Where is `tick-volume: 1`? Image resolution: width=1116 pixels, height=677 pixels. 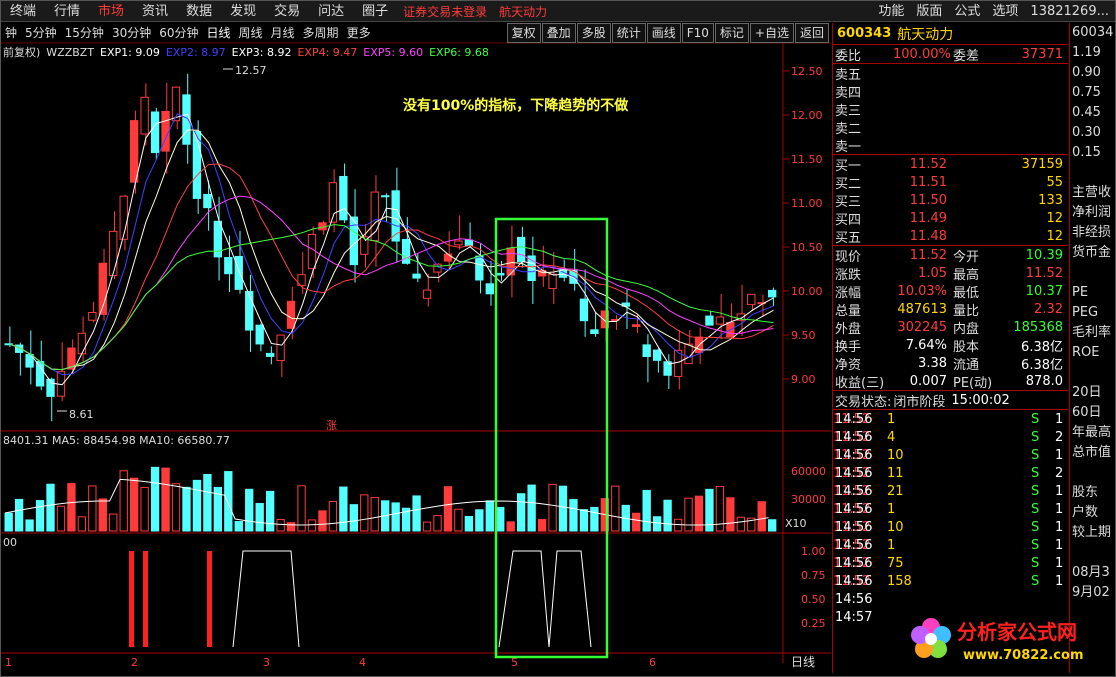
tick-volume: 1 is located at coordinates (891, 509).